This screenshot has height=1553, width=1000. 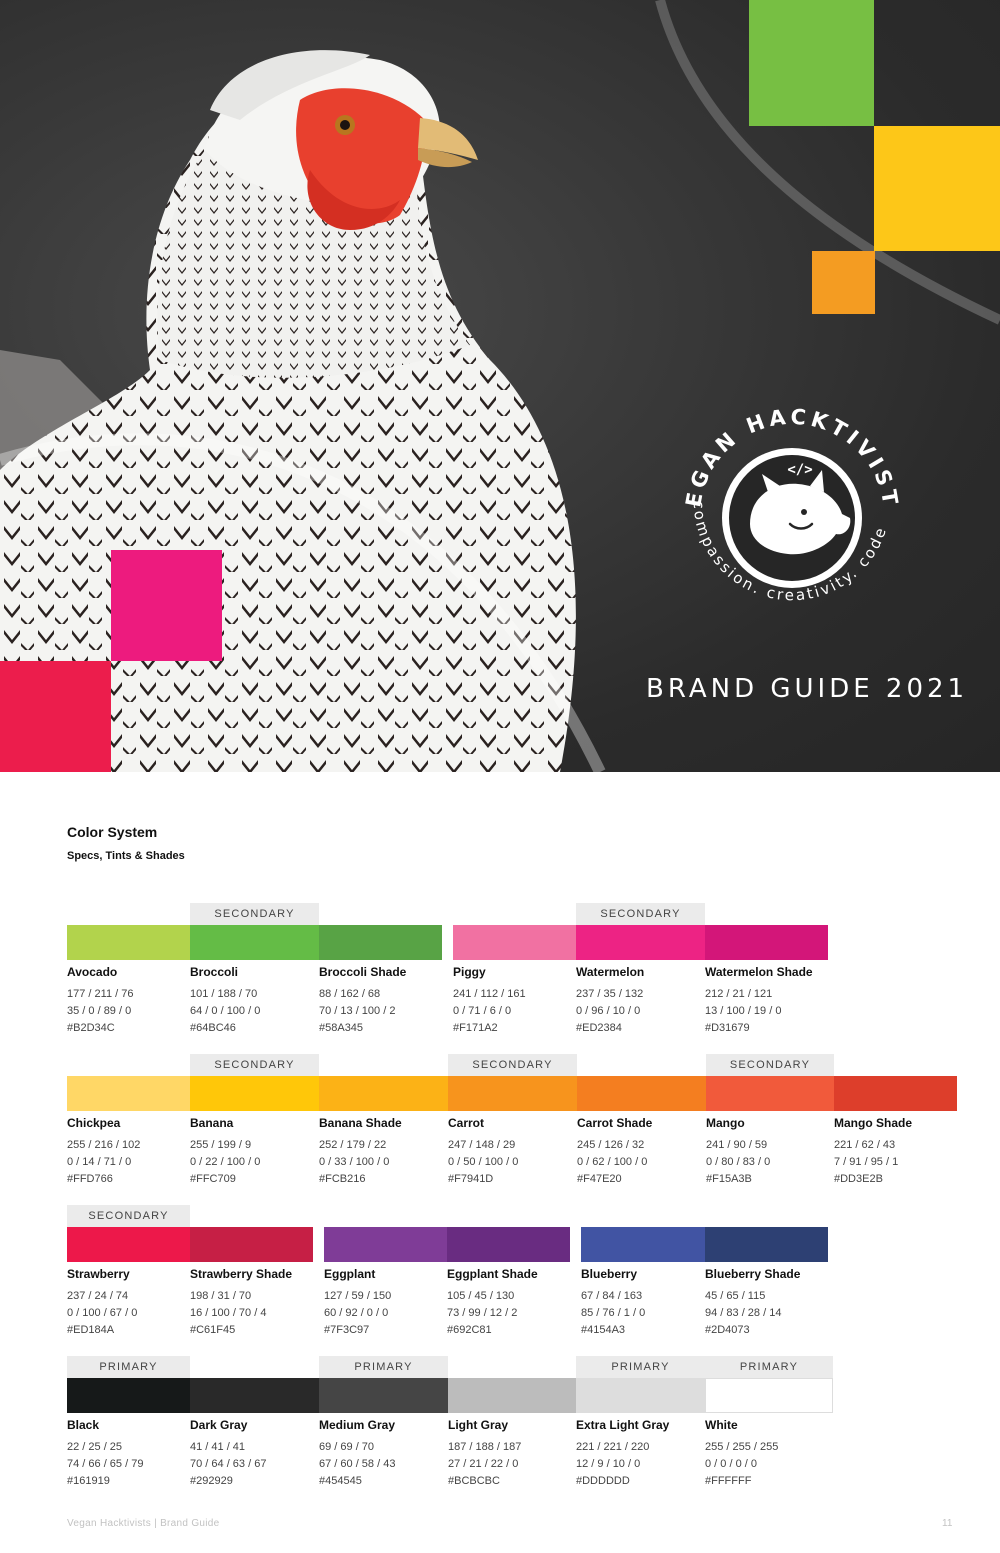 What do you see at coordinates (474, 1481) in the screenshot?
I see `swatch-hex-value: #BCBCBC` at bounding box center [474, 1481].